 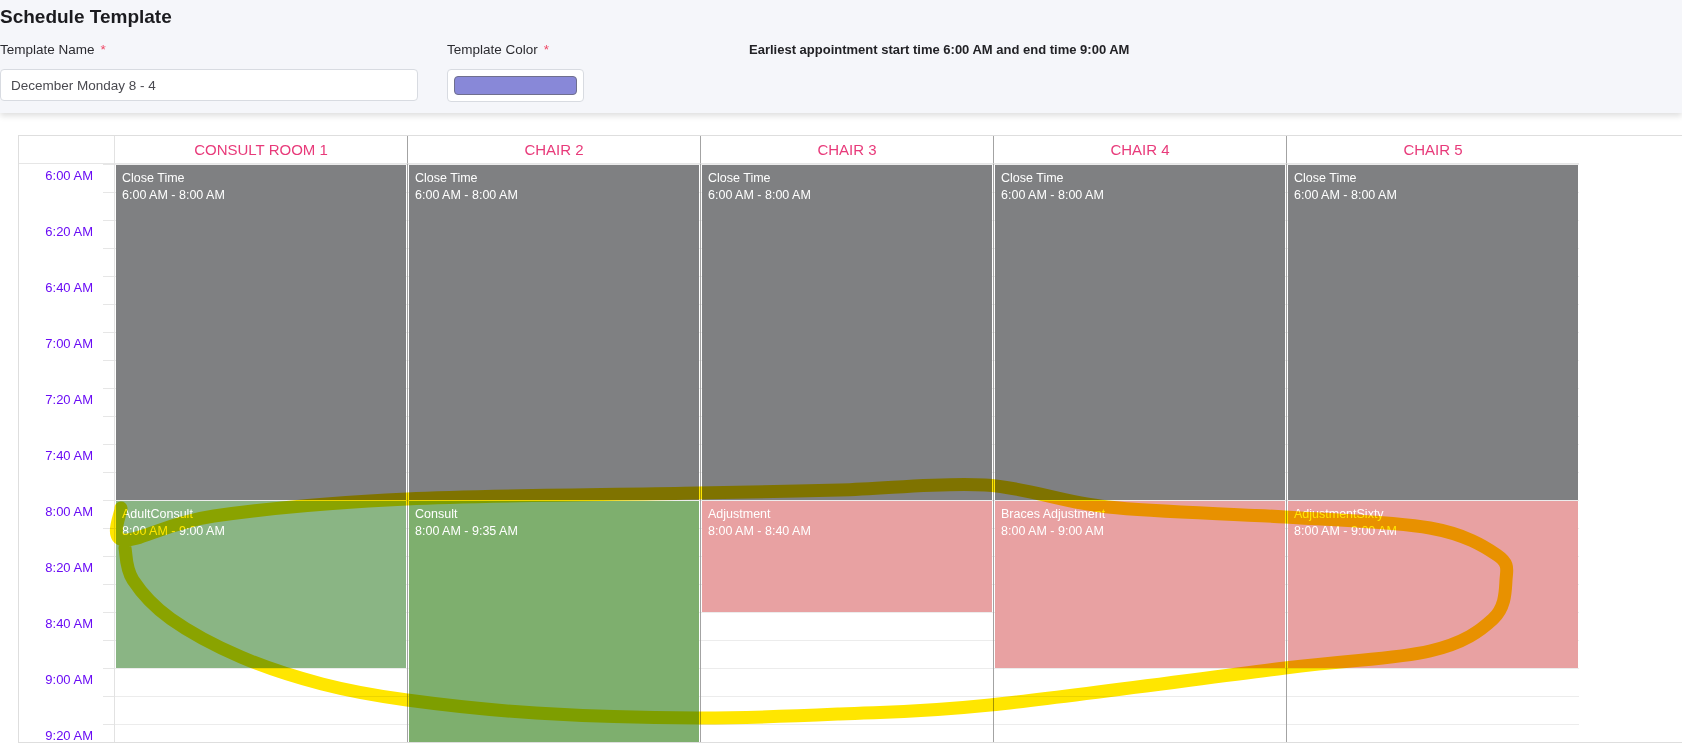 I want to click on column-header: CHAIR 3, so click(x=846, y=150).